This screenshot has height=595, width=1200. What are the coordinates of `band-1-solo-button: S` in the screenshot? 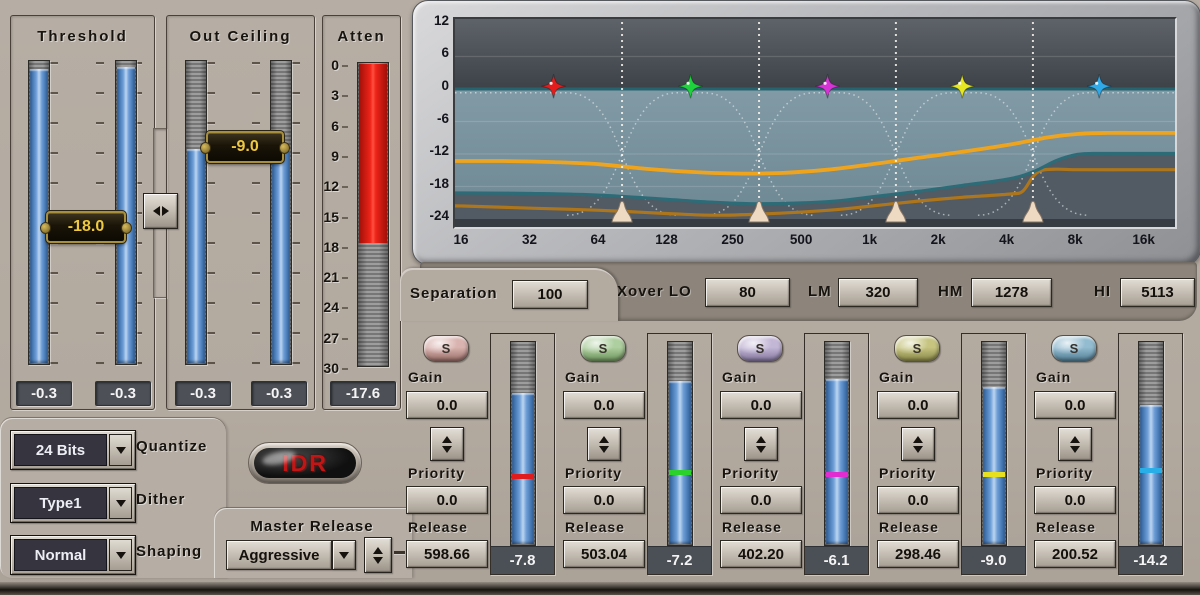 It's located at (446, 348).